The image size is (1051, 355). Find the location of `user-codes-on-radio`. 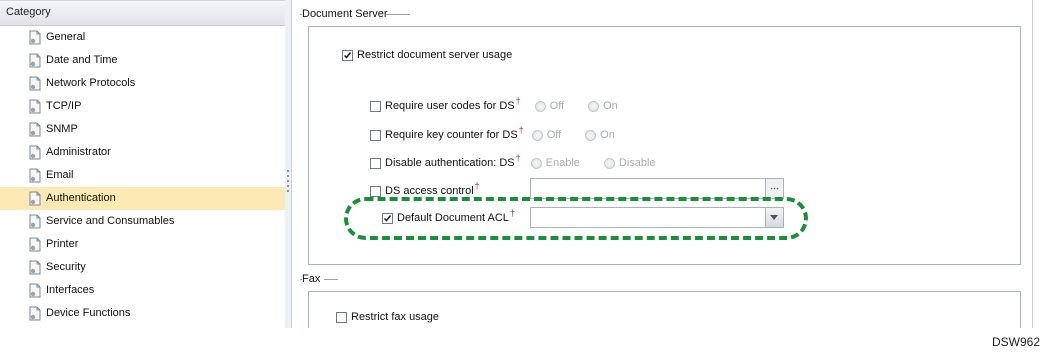

user-codes-on-radio is located at coordinates (594, 106).